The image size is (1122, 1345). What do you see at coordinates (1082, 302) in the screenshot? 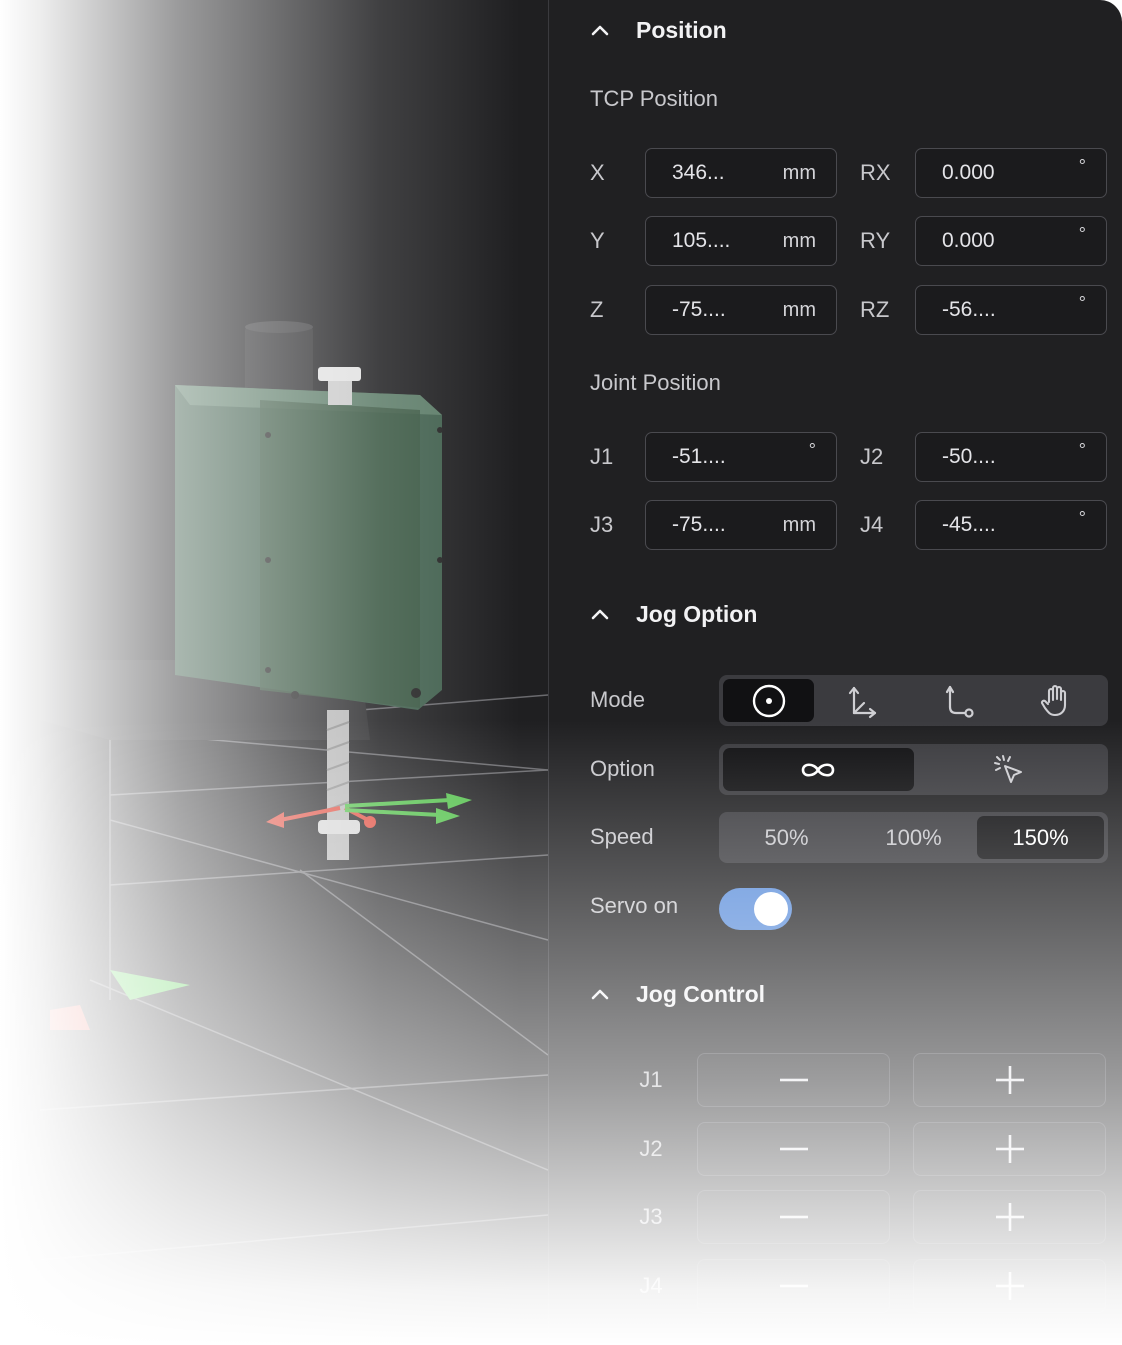
I see `rz-unit: °` at bounding box center [1082, 302].